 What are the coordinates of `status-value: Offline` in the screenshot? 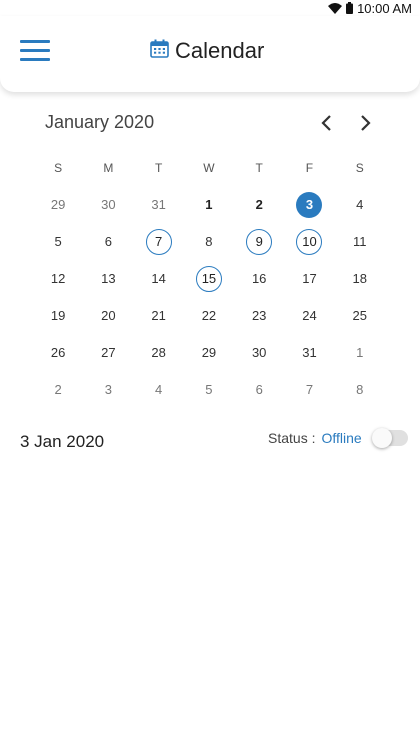 It's located at (341, 438).